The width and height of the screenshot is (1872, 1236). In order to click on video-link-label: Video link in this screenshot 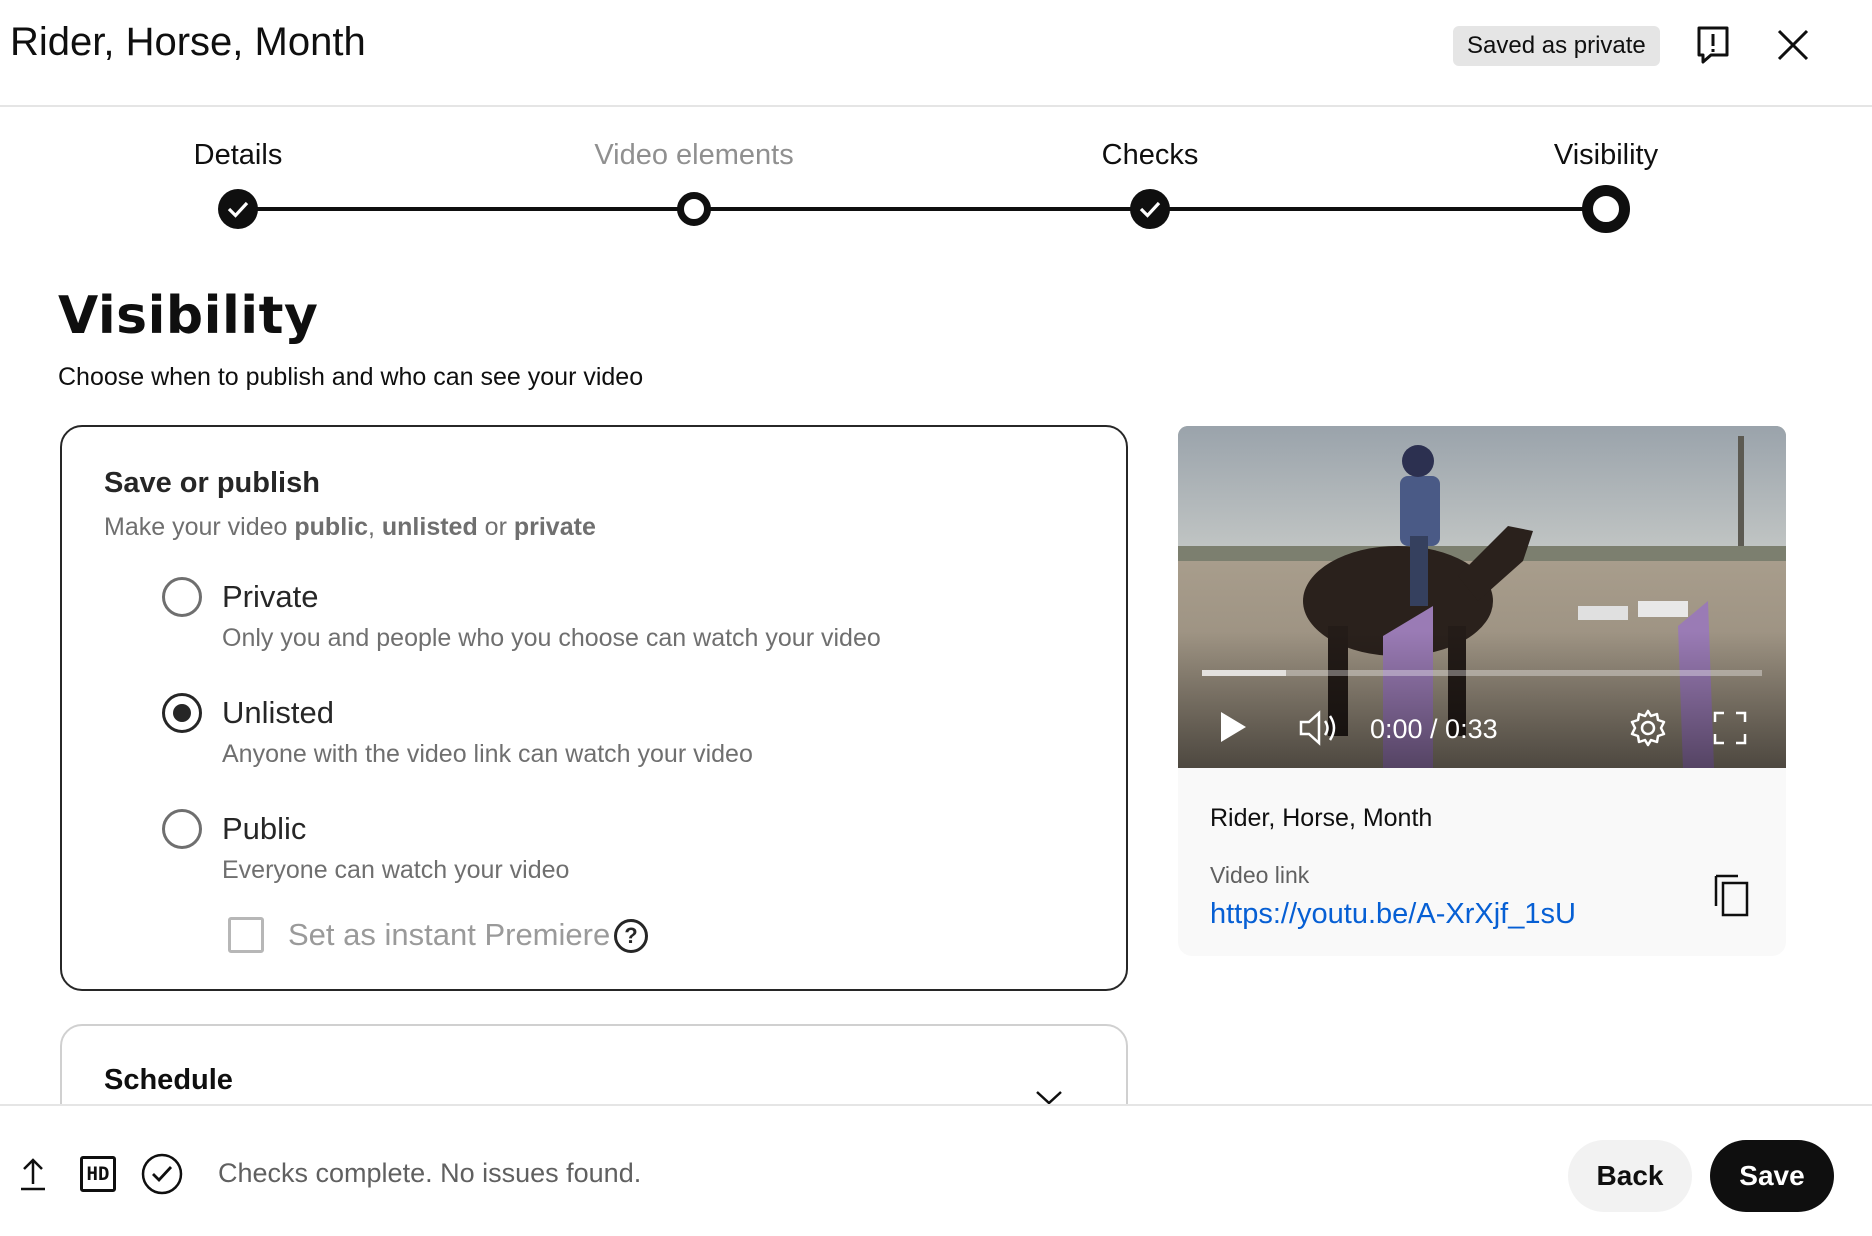, I will do `click(1260, 875)`.